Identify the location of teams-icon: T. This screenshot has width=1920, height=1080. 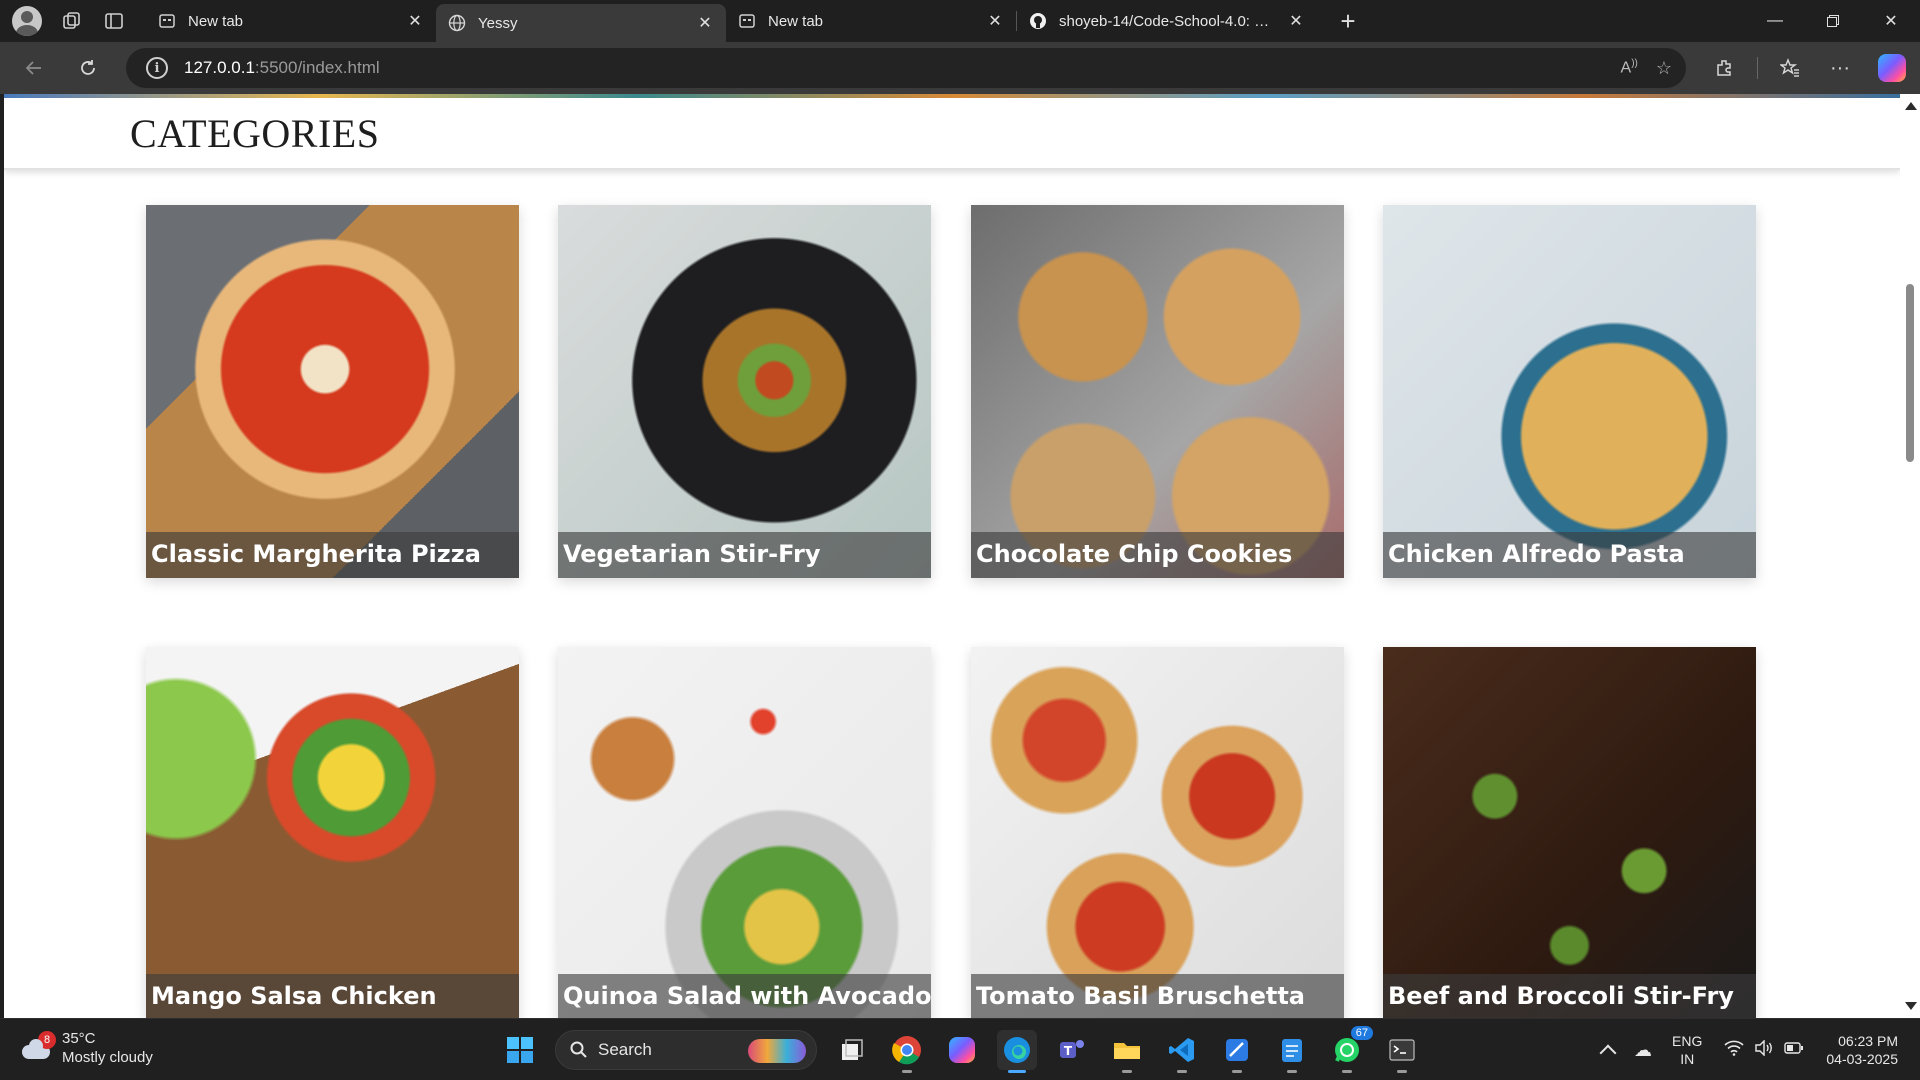
(1072, 1050).